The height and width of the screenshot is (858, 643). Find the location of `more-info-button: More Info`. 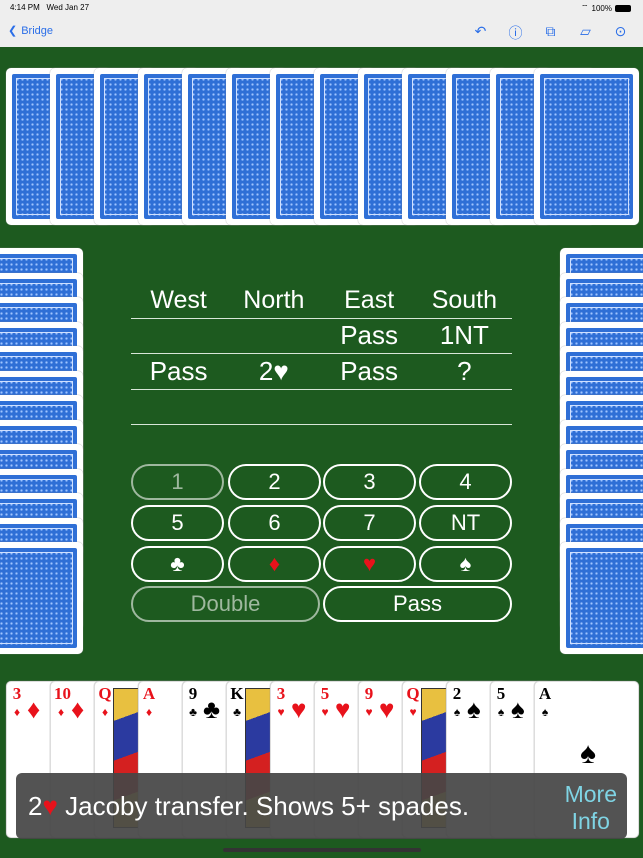

more-info-button: More Info is located at coordinates (591, 808).